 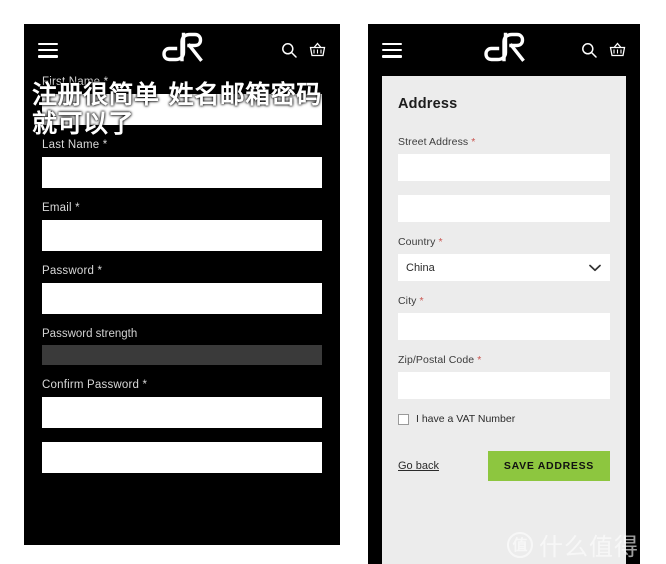 I want to click on country-select: China, so click(x=504, y=267).